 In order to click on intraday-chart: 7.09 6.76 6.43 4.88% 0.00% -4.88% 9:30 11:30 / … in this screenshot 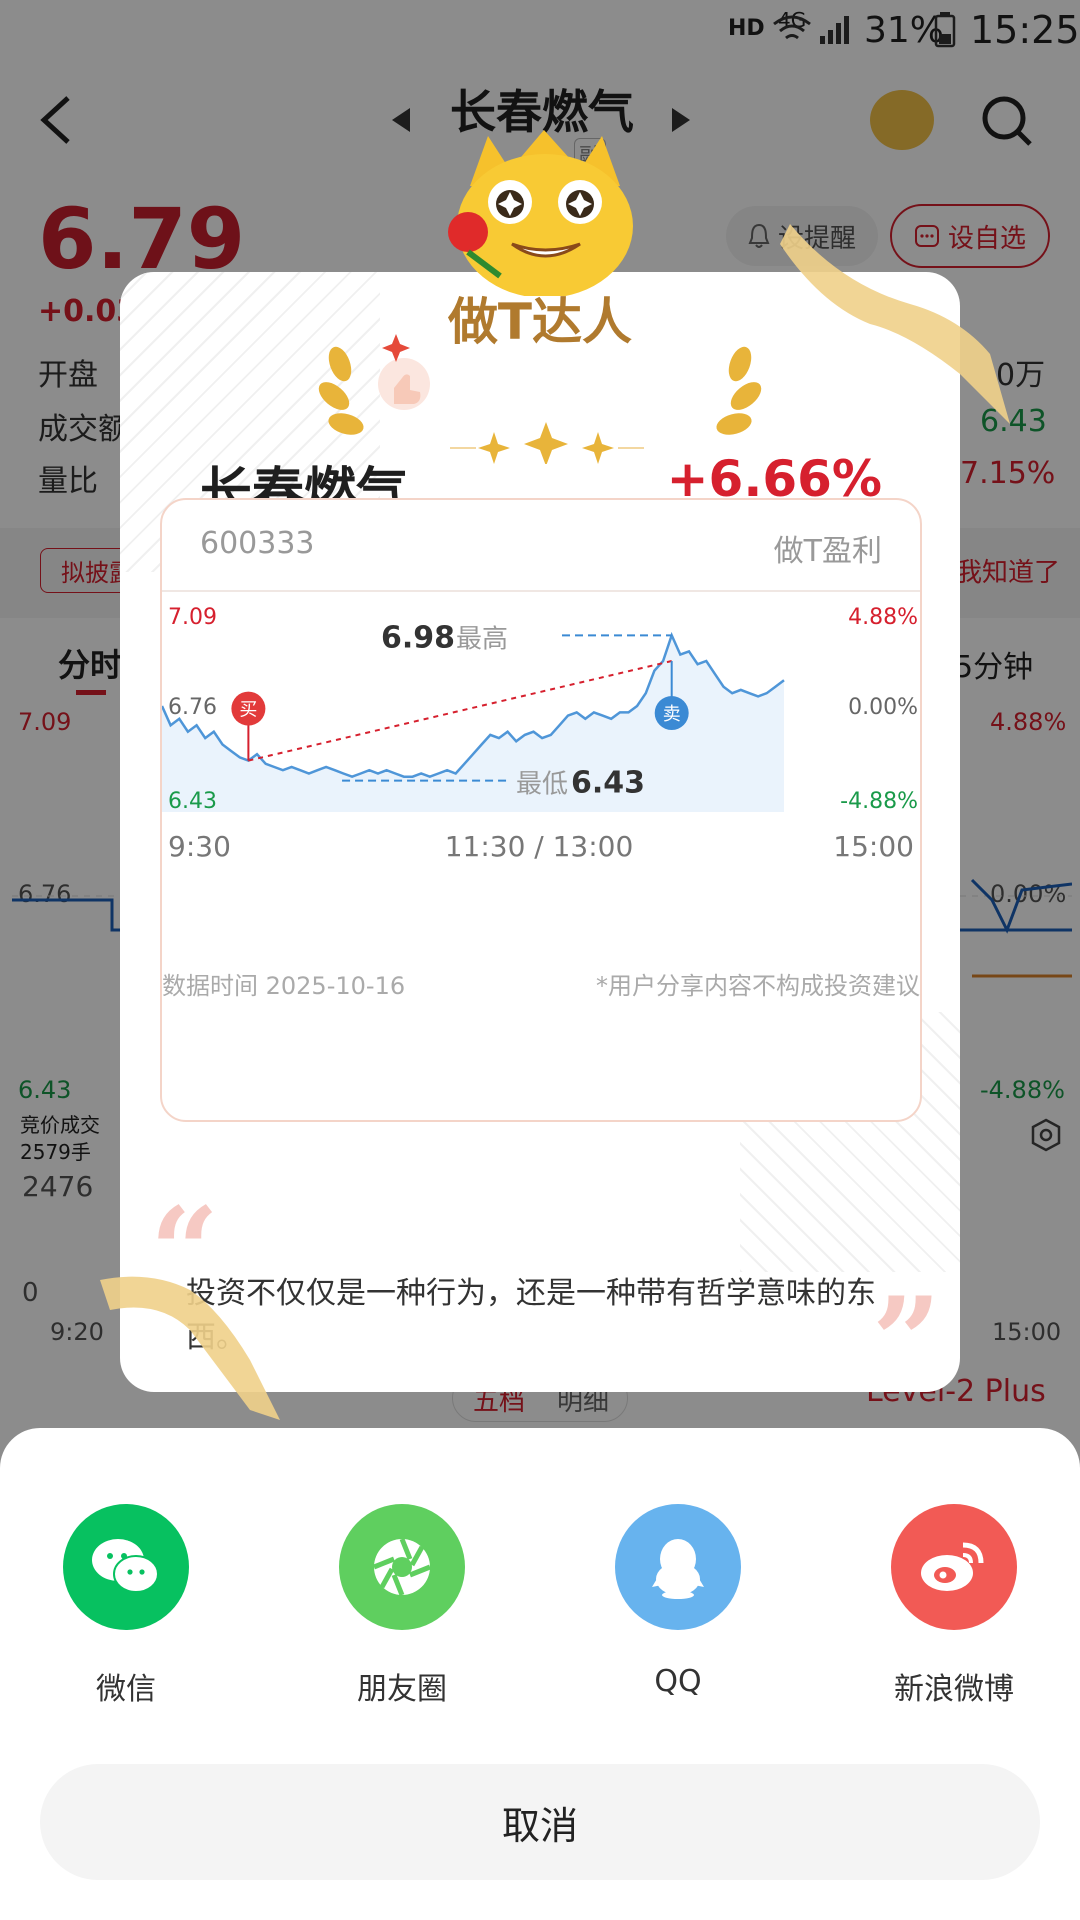, I will do `click(540, 734)`.